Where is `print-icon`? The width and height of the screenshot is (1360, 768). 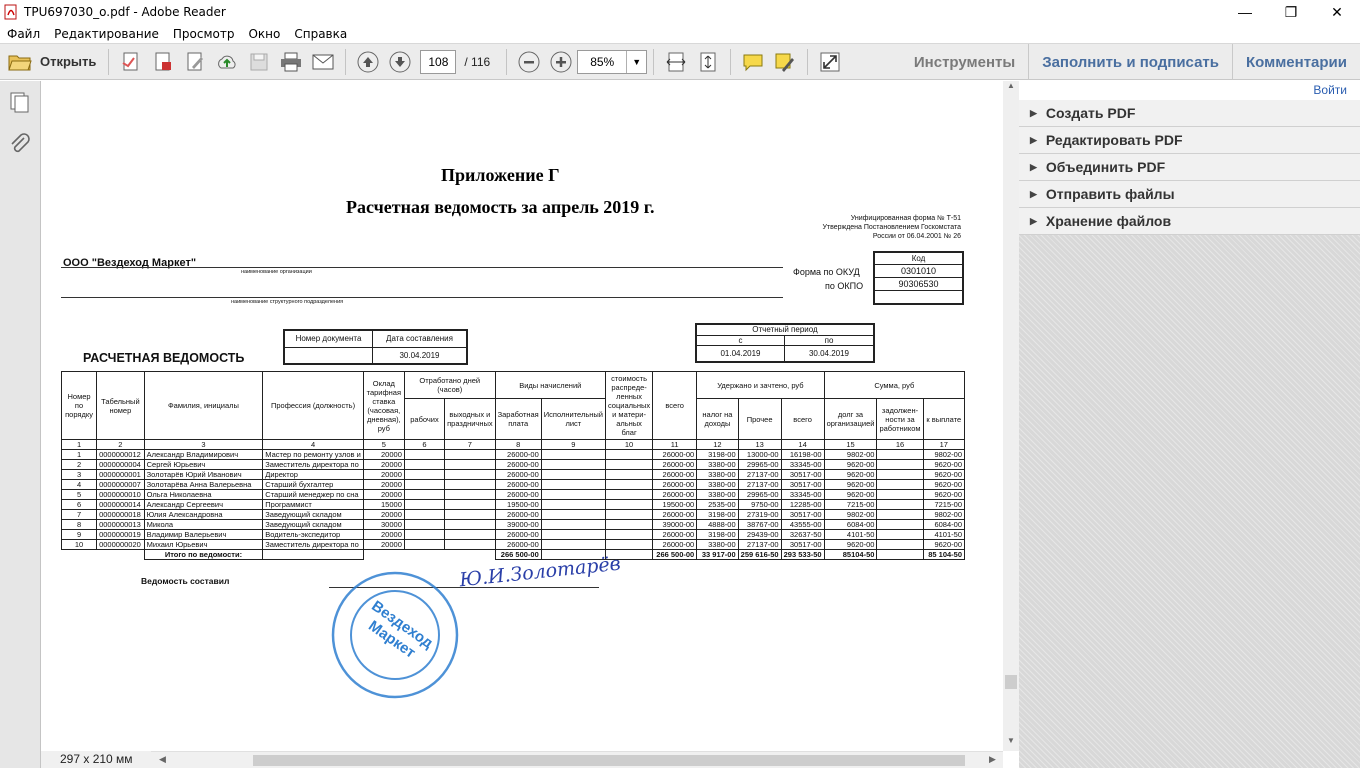 print-icon is located at coordinates (291, 62).